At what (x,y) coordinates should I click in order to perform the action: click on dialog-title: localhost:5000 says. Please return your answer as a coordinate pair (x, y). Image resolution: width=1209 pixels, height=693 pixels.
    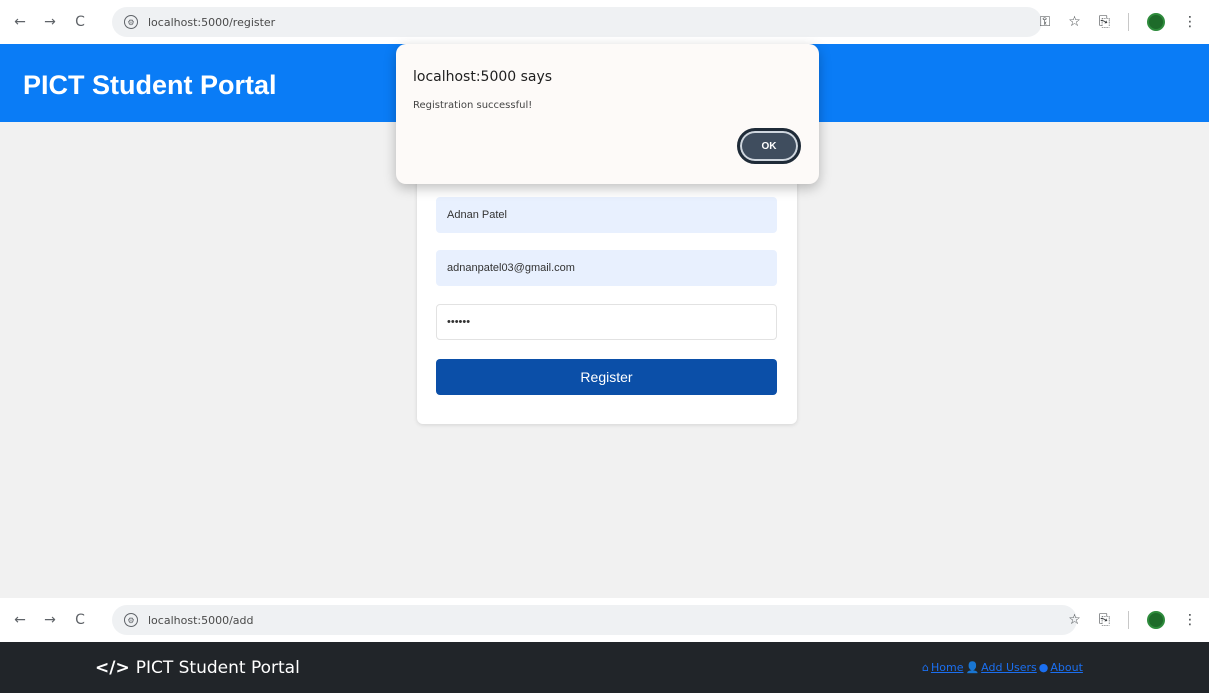
    Looking at the image, I should click on (483, 77).